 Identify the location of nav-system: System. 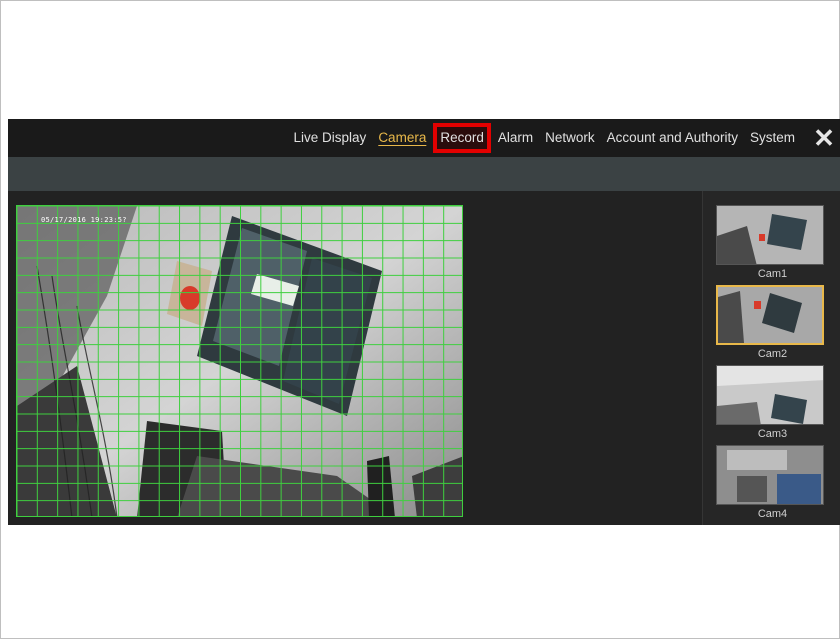
(772, 138).